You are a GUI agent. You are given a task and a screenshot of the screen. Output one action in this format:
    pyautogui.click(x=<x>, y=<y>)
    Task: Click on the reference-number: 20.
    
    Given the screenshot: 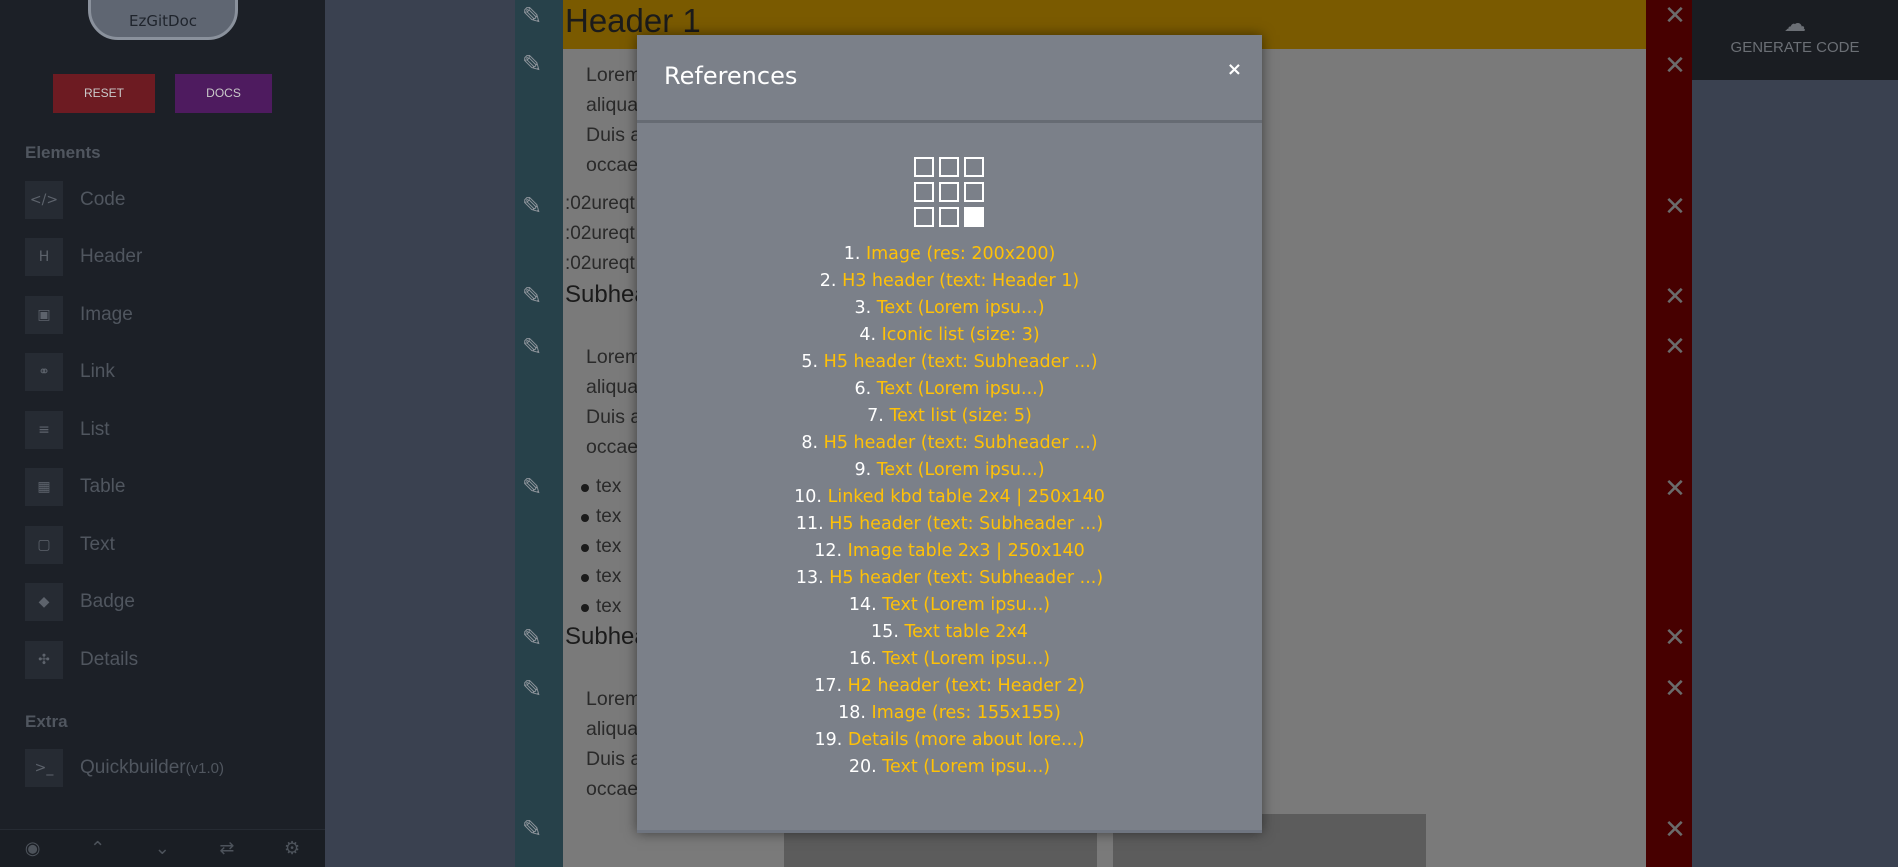 What is the action you would take?
    pyautogui.click(x=862, y=767)
    